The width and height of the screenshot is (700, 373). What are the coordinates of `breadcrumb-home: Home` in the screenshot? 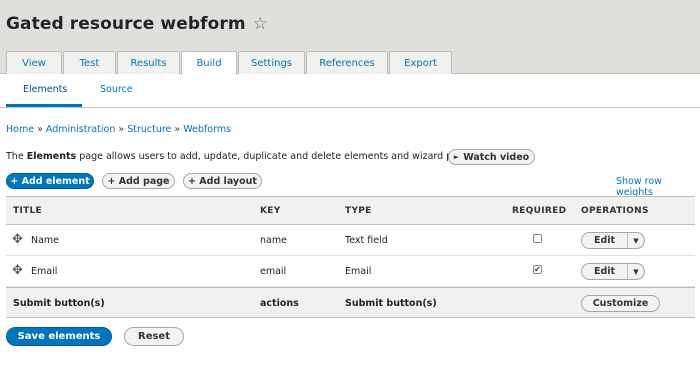 It's located at (20, 129).